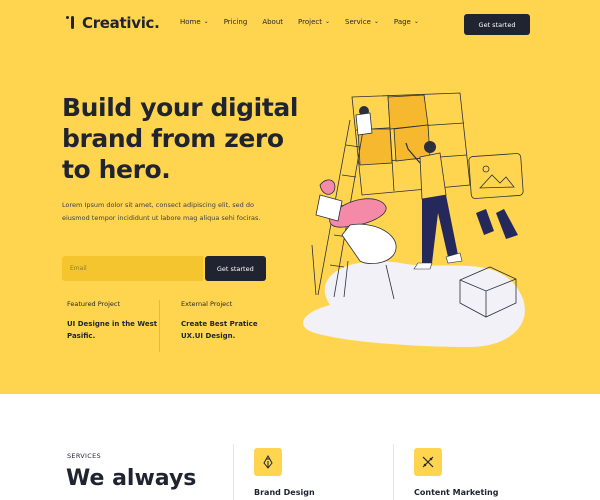  What do you see at coordinates (268, 462) in the screenshot?
I see `pen-nib-icon` at bounding box center [268, 462].